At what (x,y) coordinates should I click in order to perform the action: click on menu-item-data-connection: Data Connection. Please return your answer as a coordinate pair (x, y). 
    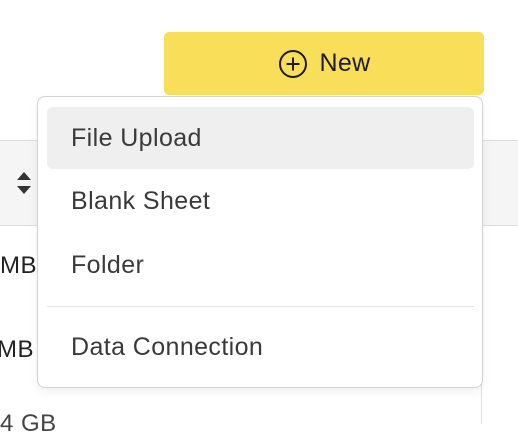
    Looking at the image, I should click on (260, 347).